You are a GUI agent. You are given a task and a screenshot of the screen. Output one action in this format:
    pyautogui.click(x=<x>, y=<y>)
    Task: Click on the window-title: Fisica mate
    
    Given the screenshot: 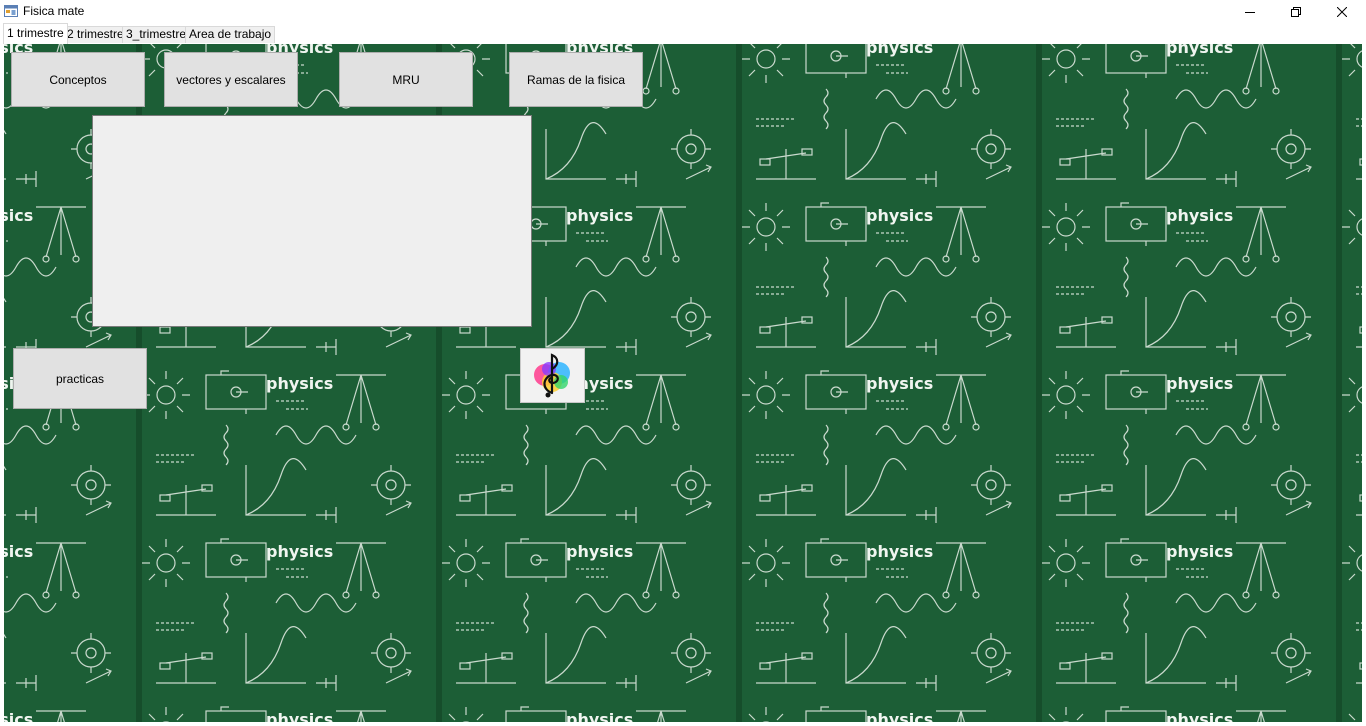 What is the action you would take?
    pyautogui.click(x=54, y=11)
    